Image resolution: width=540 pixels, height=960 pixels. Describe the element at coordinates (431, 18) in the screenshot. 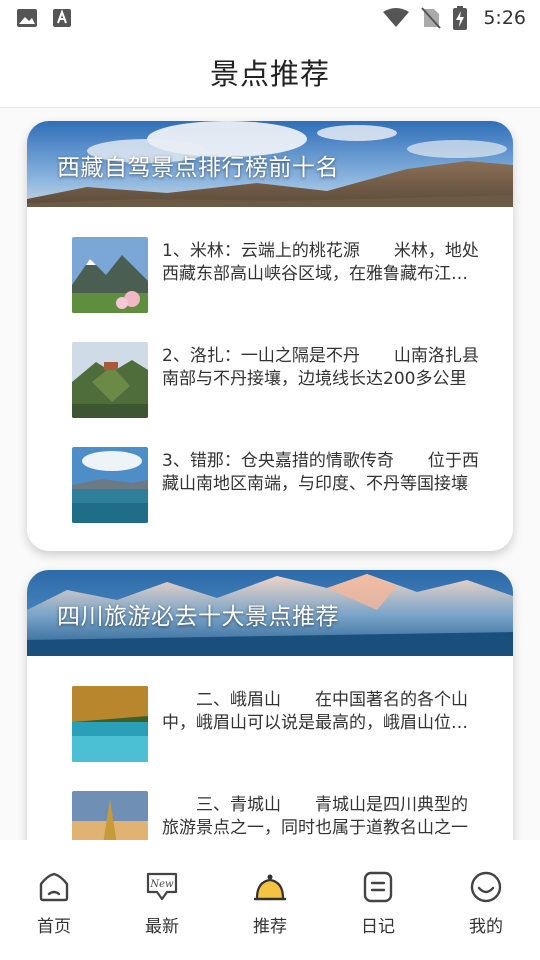

I see `no-sim-icon` at that location.